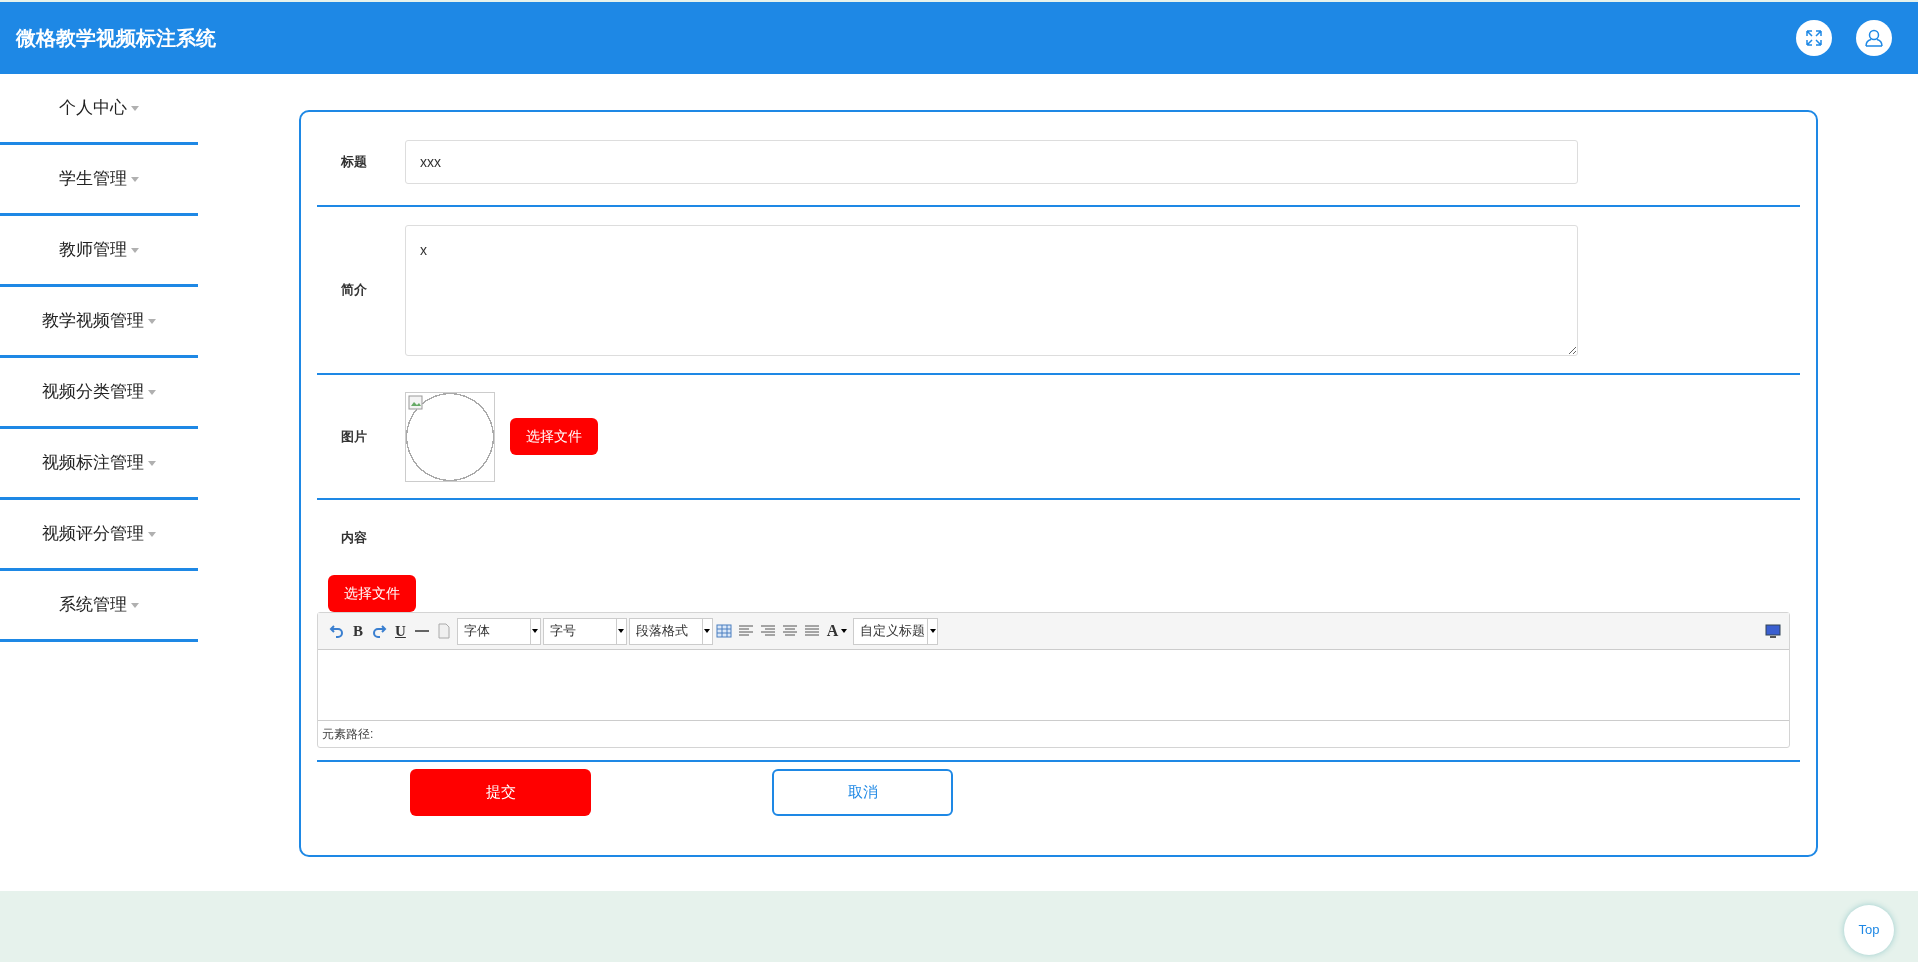  I want to click on monitor-icon, so click(1773, 631).